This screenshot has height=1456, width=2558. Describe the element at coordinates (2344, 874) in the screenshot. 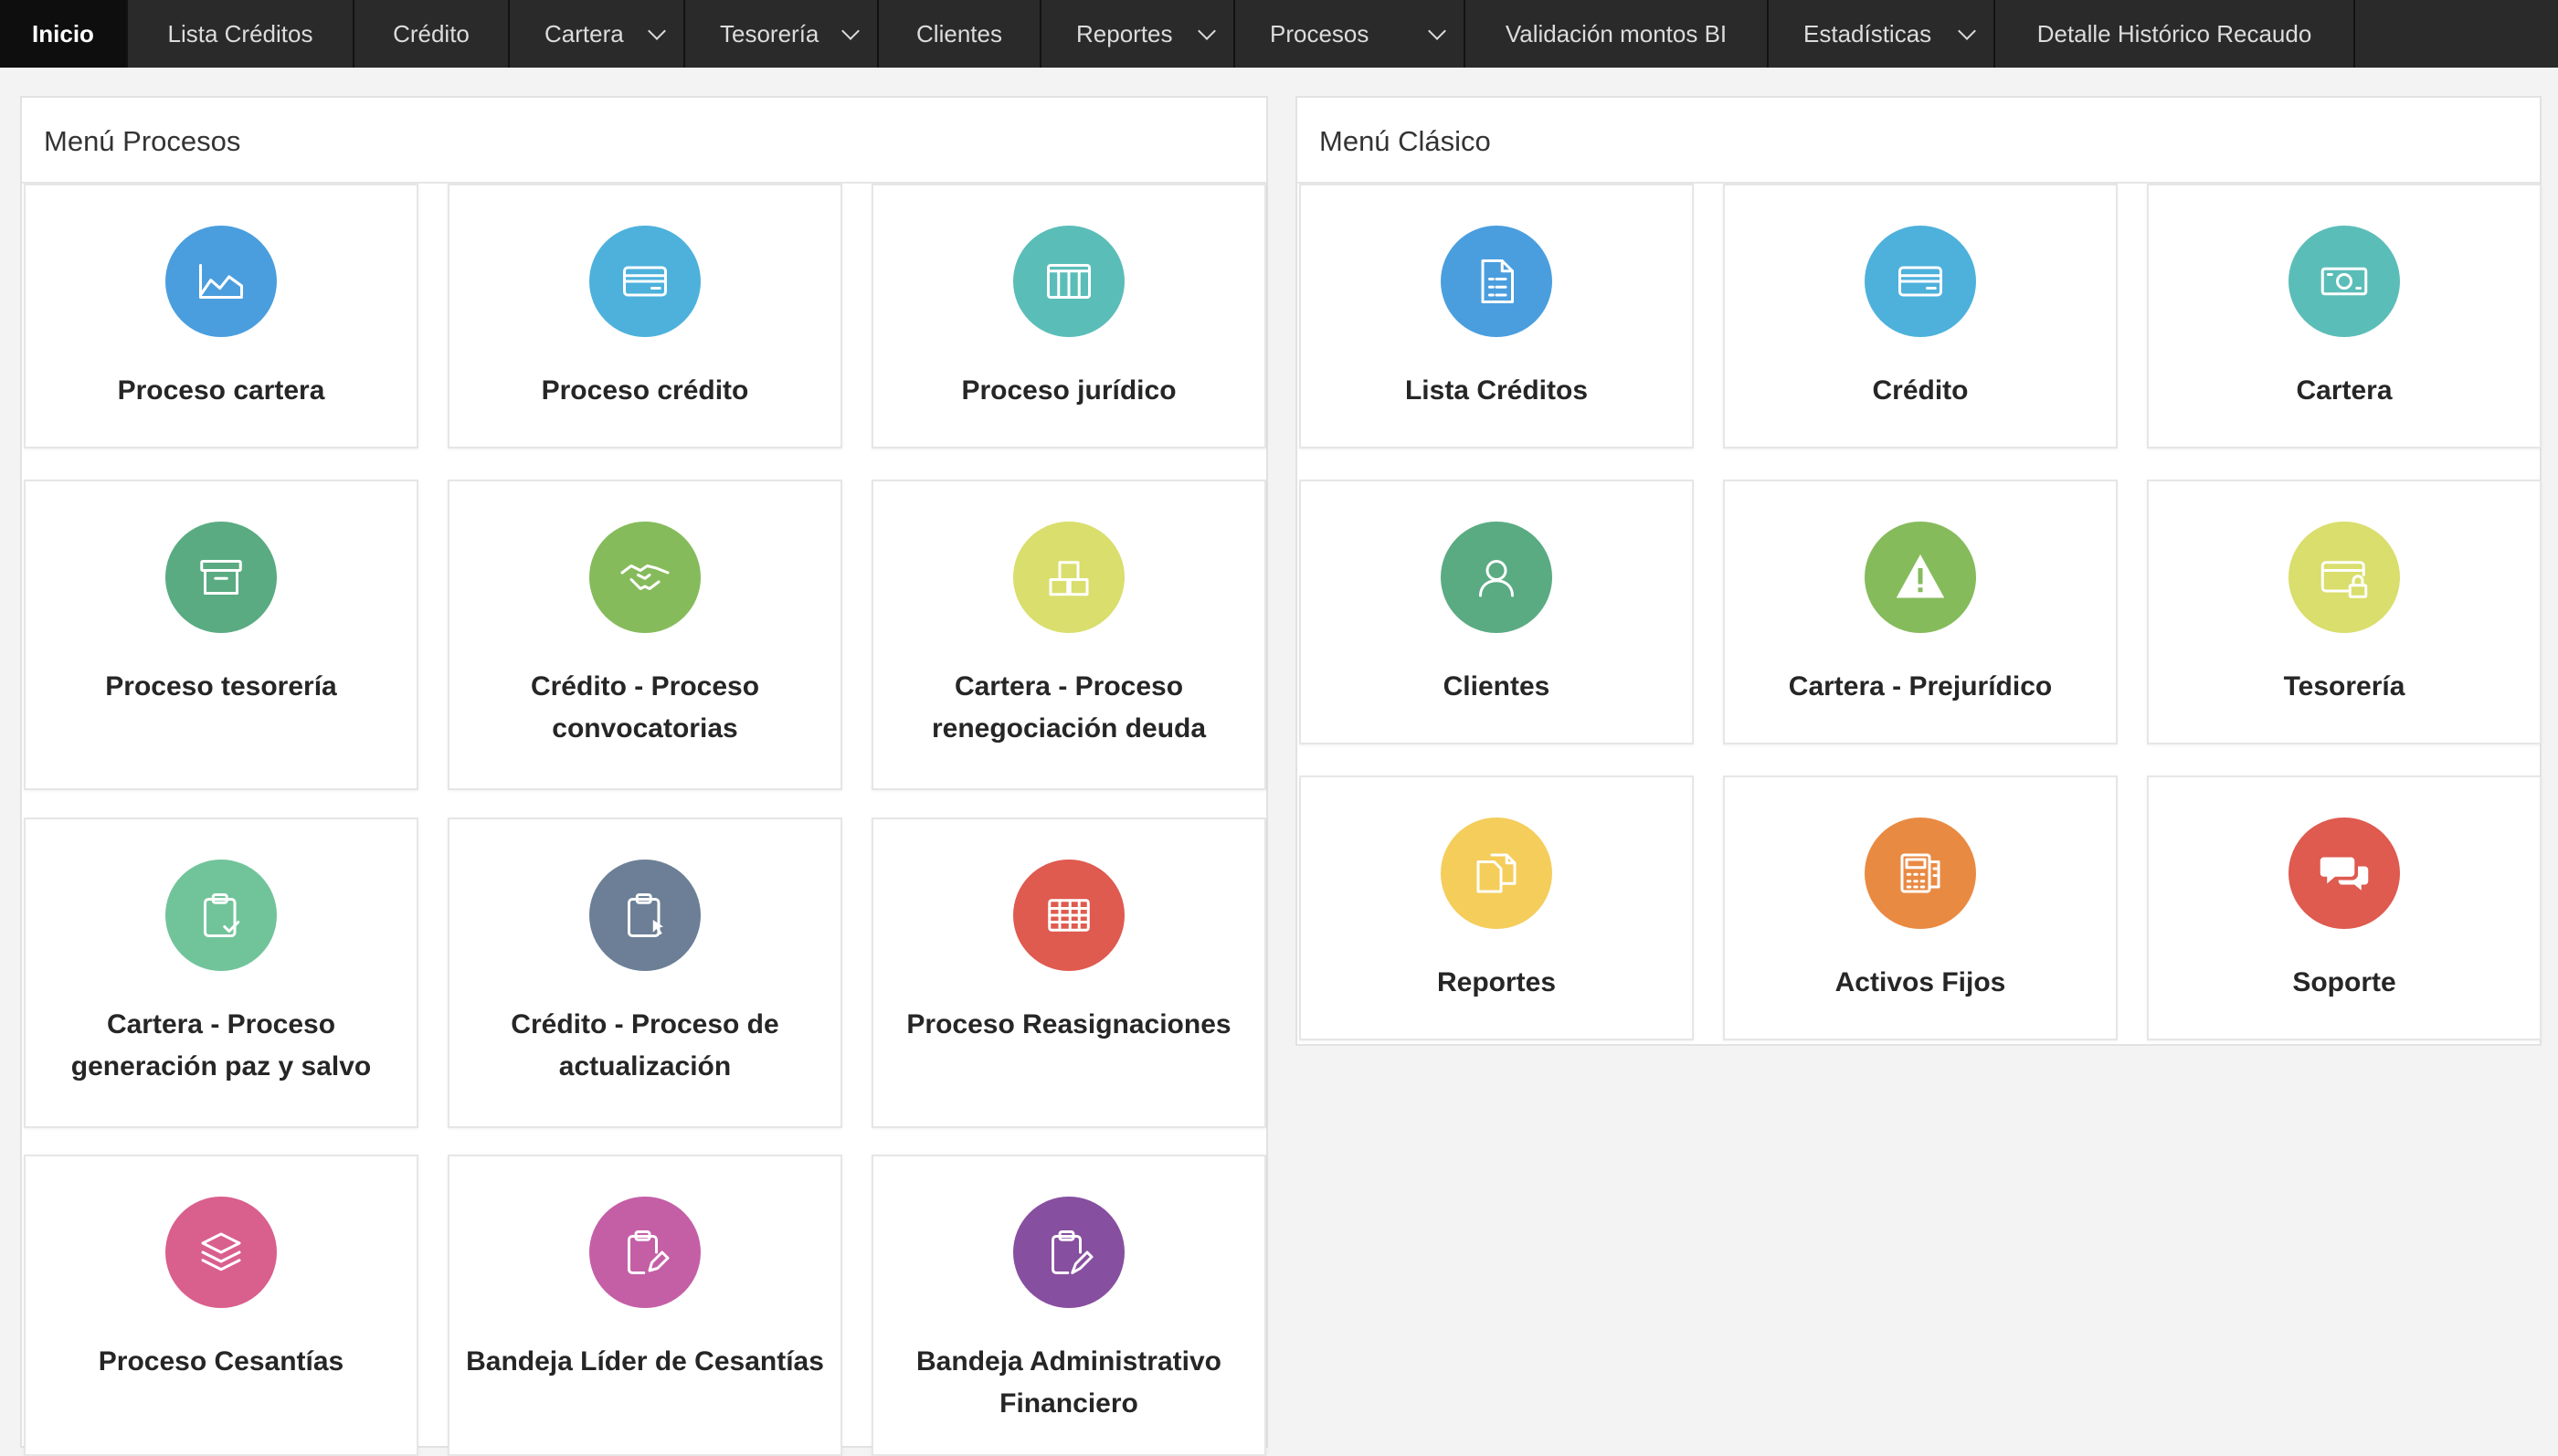

I see `chat-bubbles-icon` at that location.